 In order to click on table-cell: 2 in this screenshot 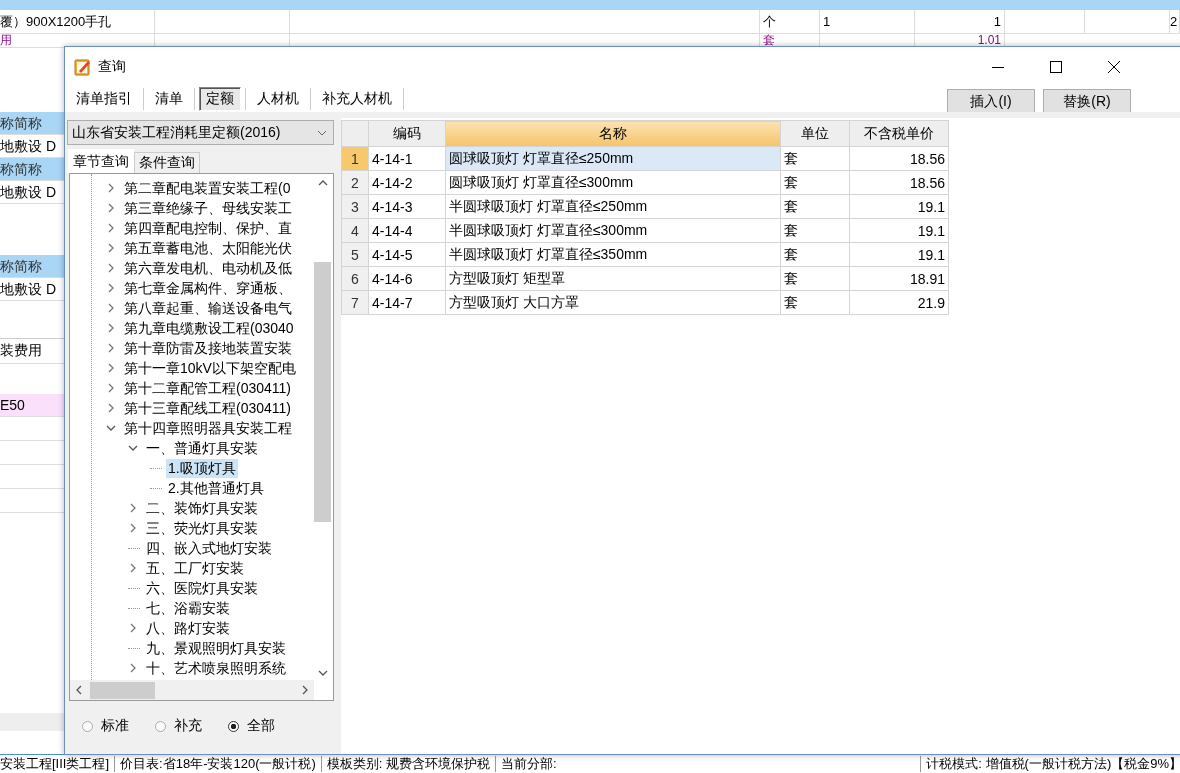, I will do `click(1175, 21)`.